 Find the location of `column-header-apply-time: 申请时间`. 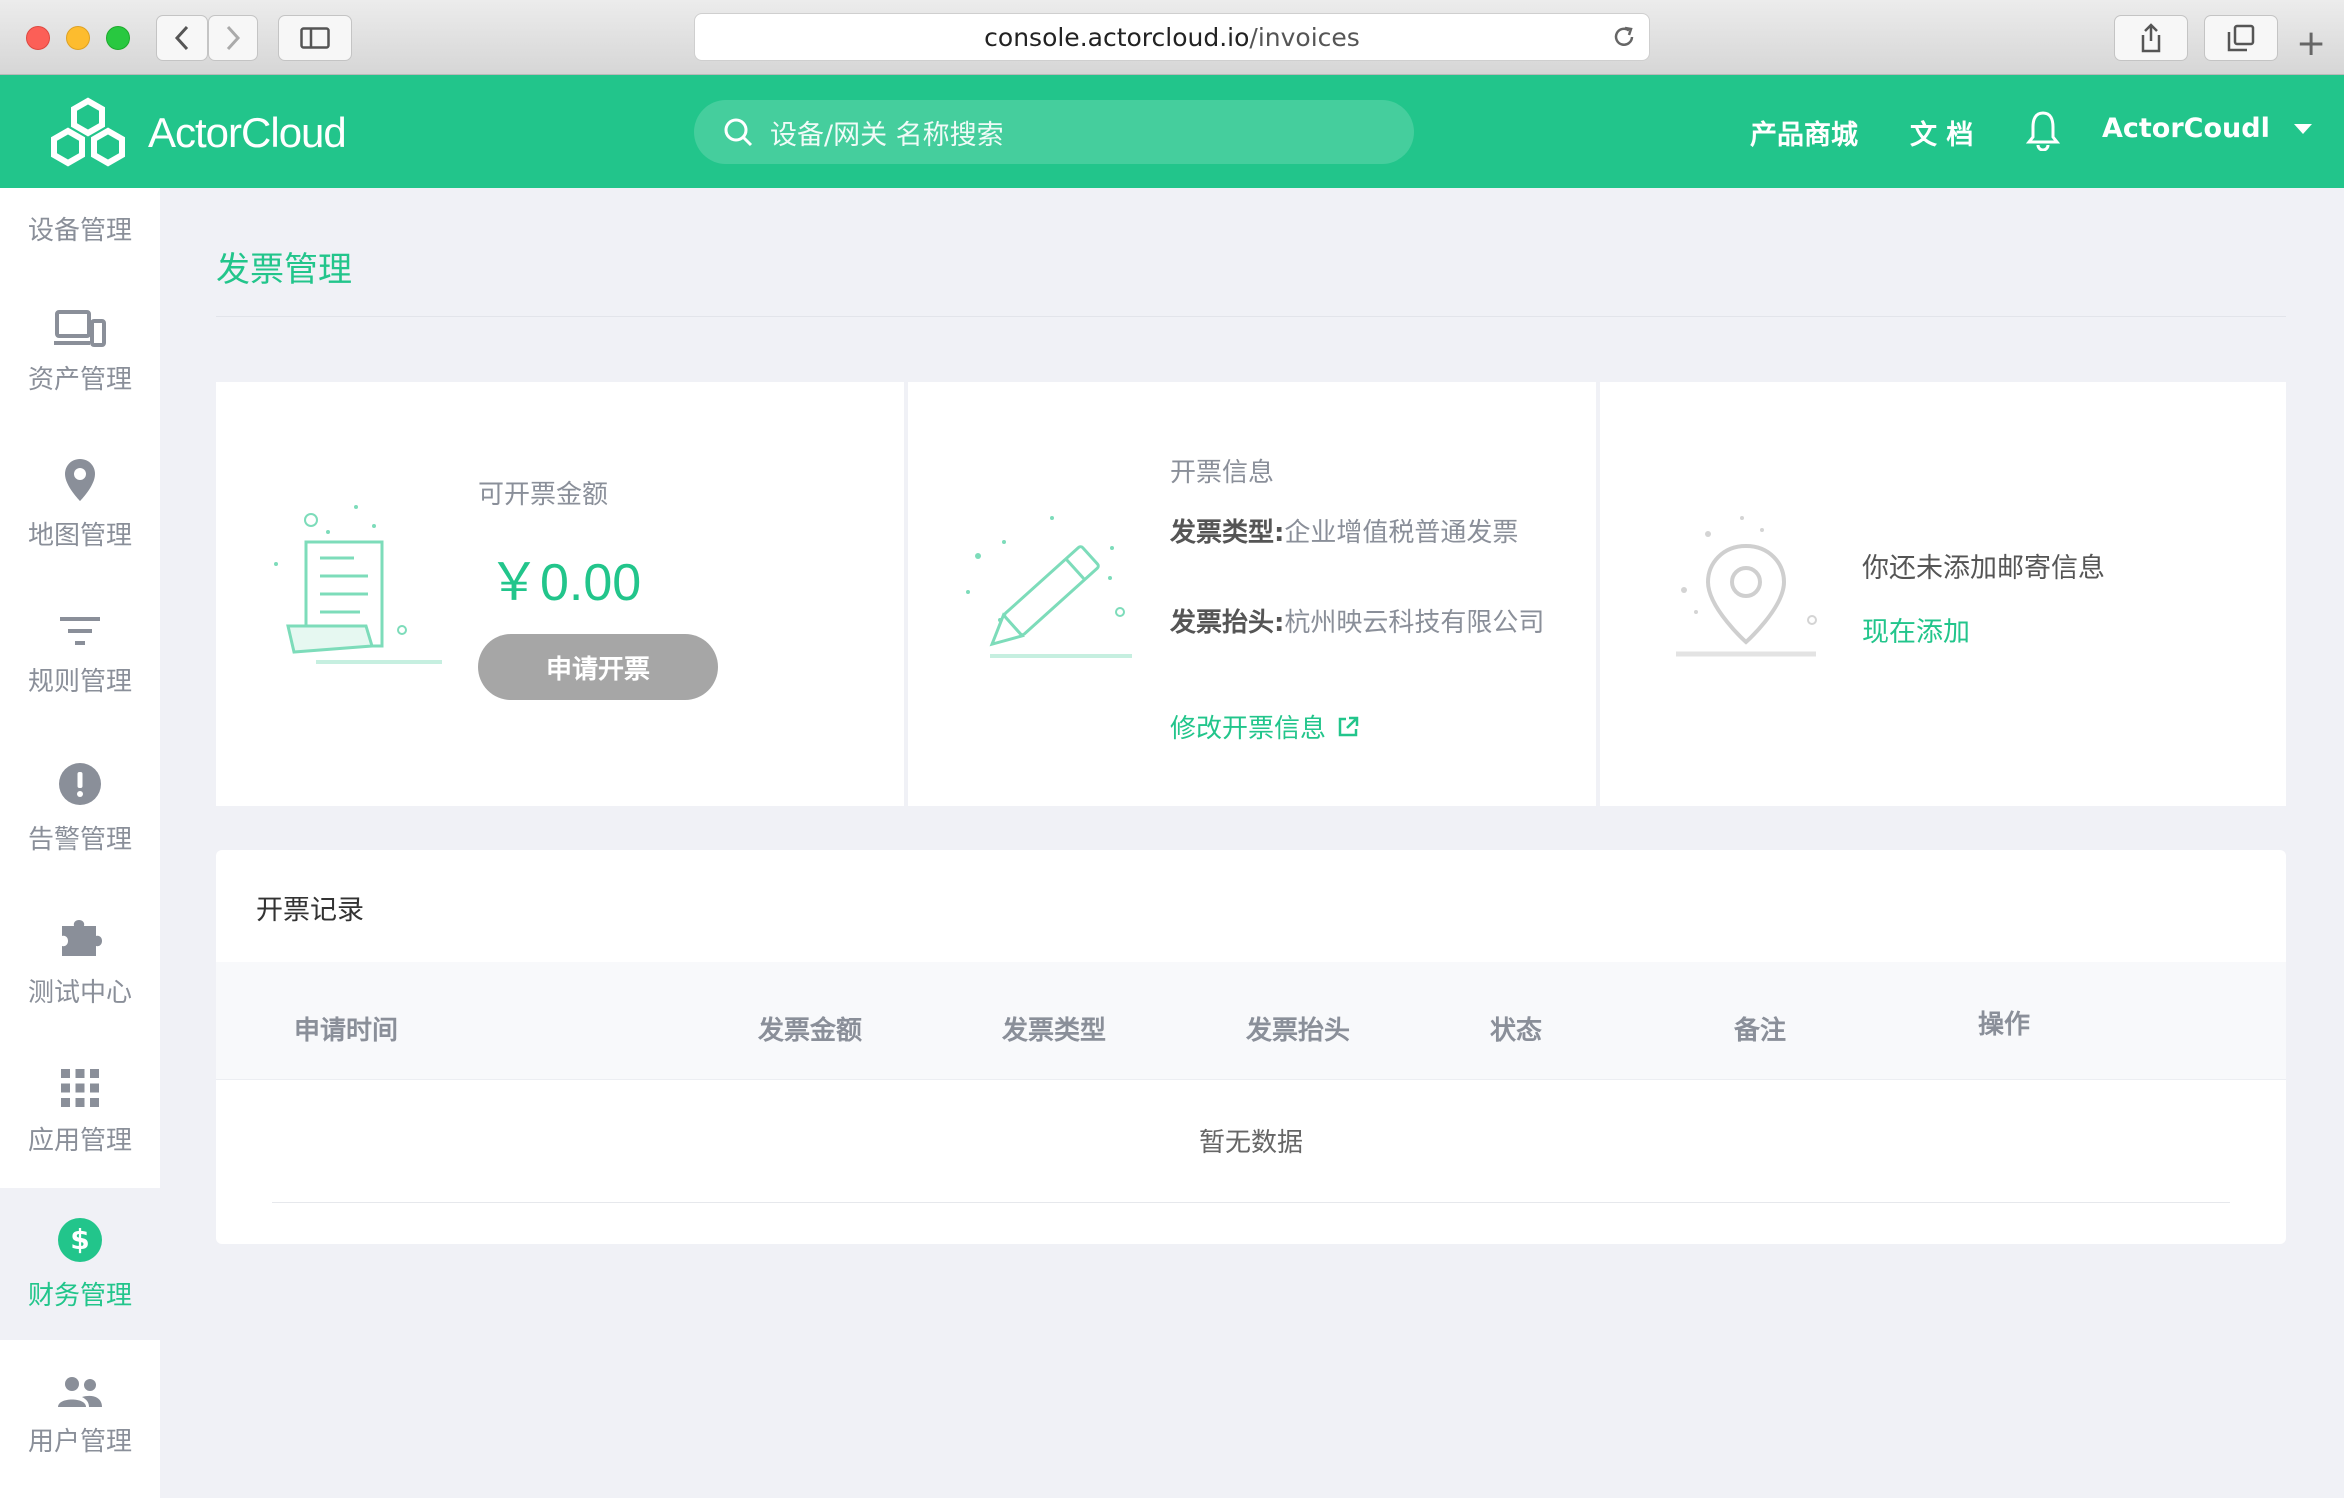

column-header-apply-time: 申请时间 is located at coordinates (346, 1031).